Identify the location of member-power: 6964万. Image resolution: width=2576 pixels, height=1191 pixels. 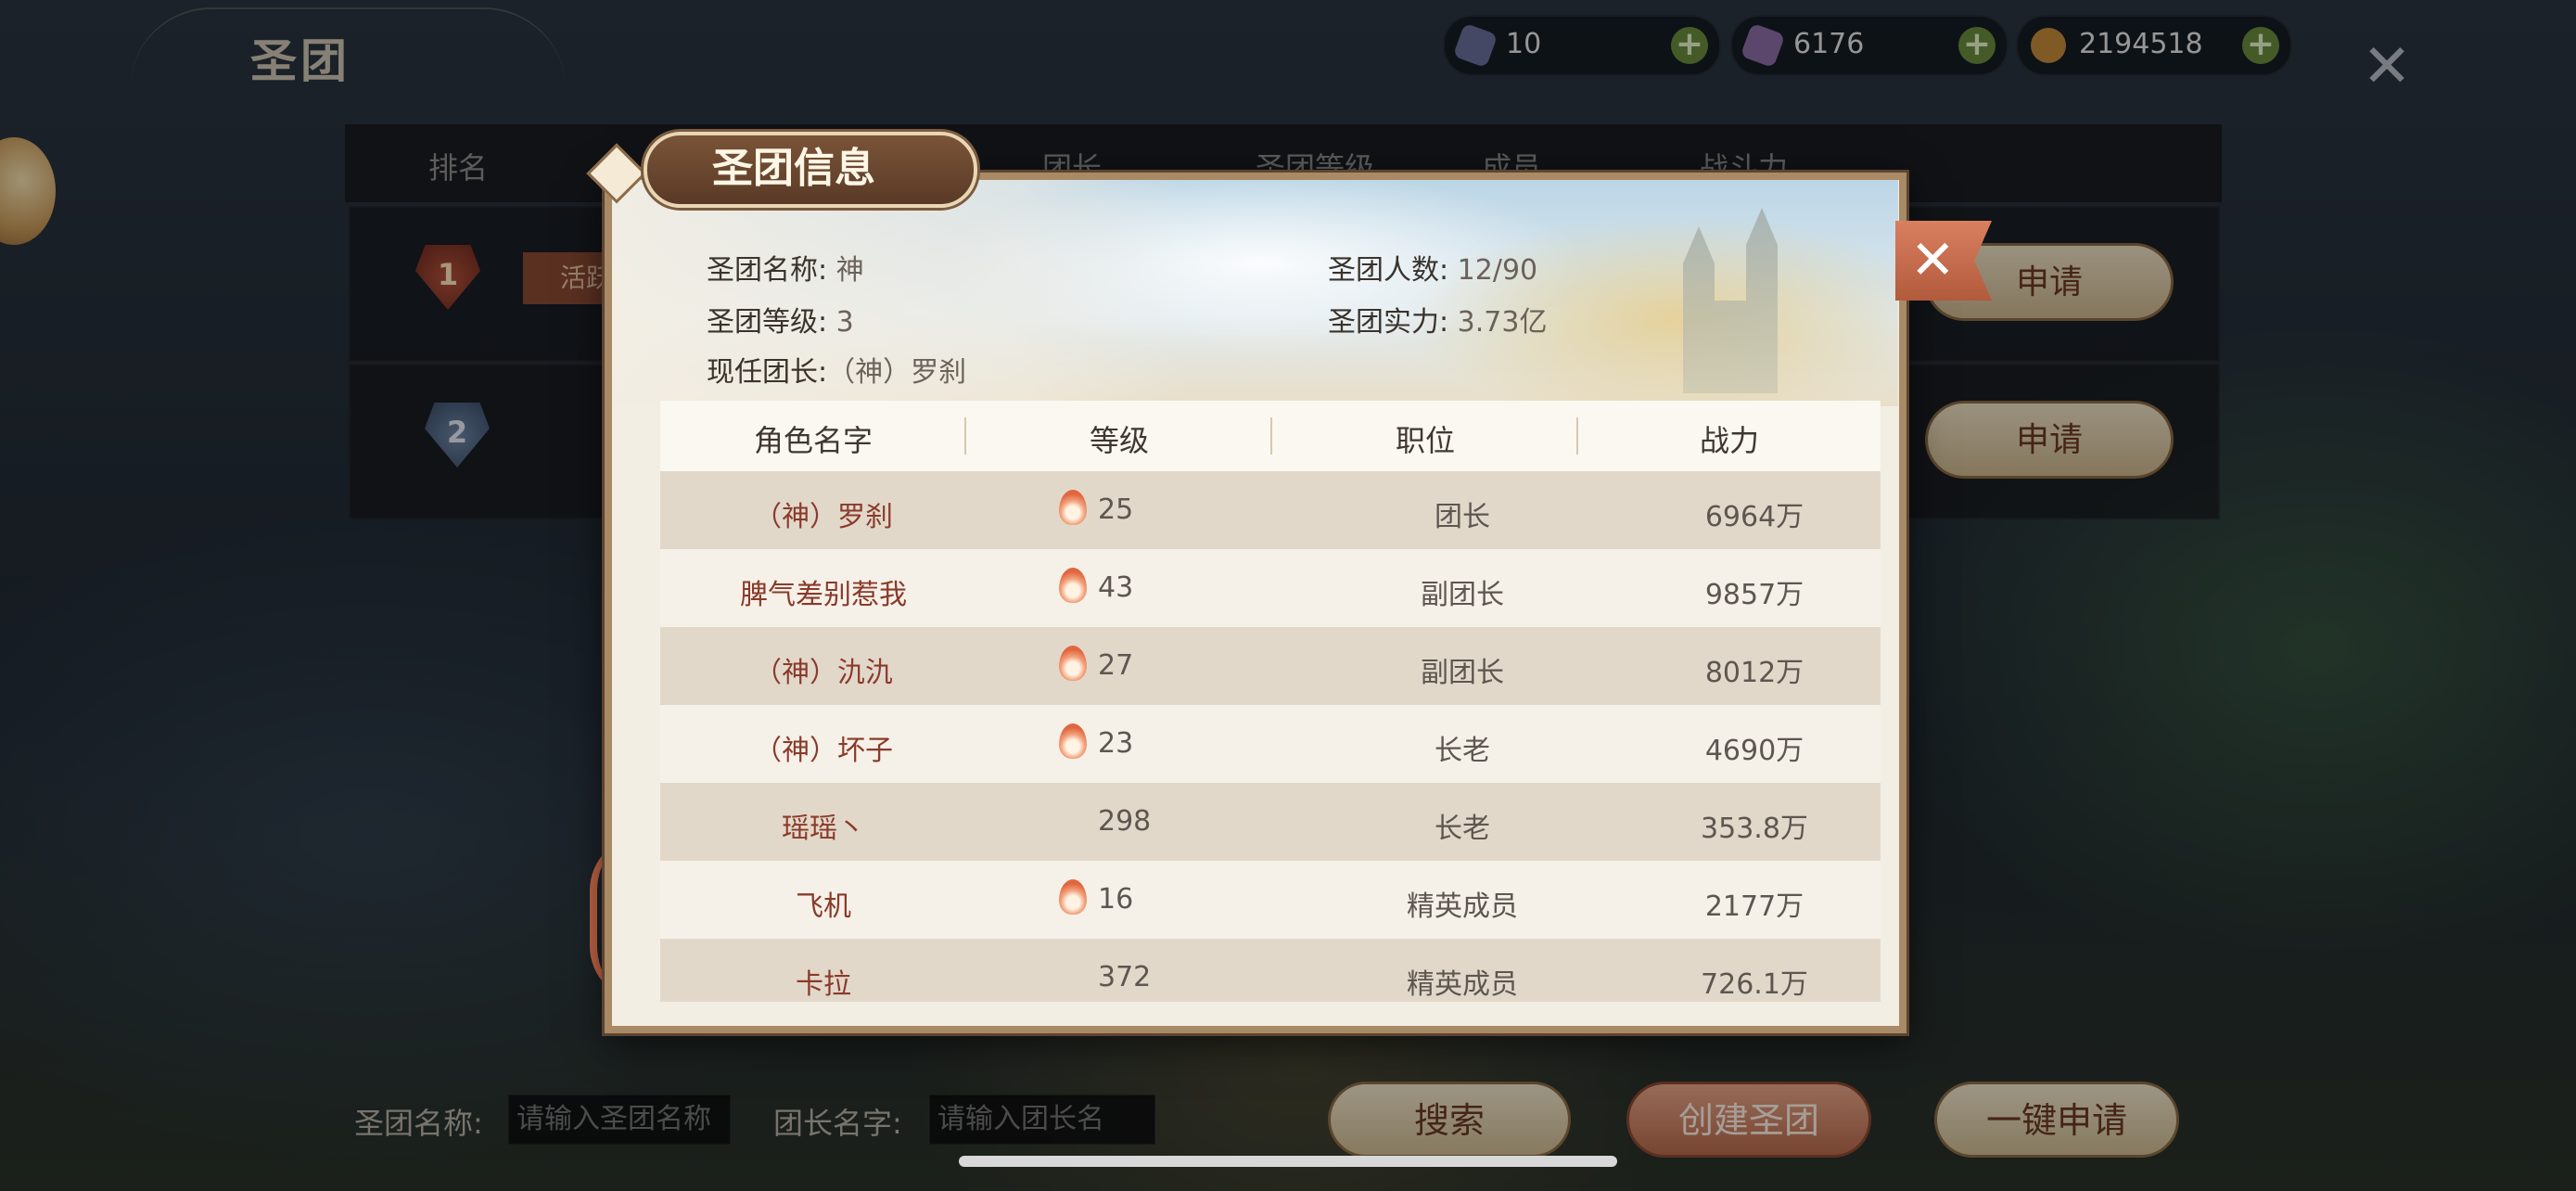
(1754, 517).